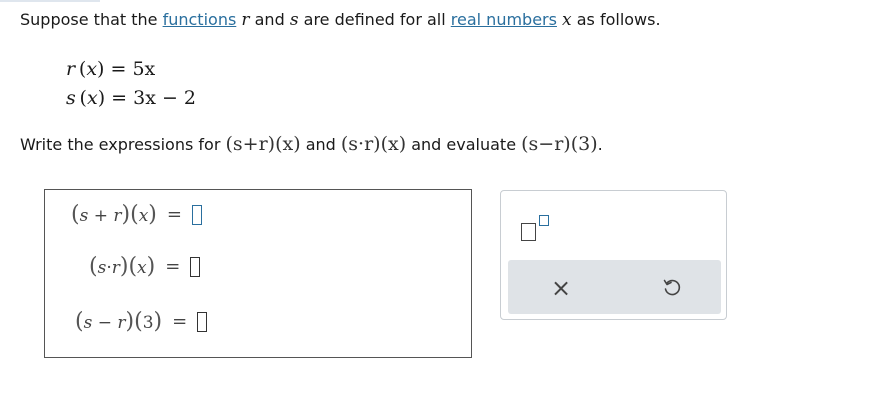  Describe the element at coordinates (464, 144) in the screenshot. I see `prompt-text: and evaluate` at that location.